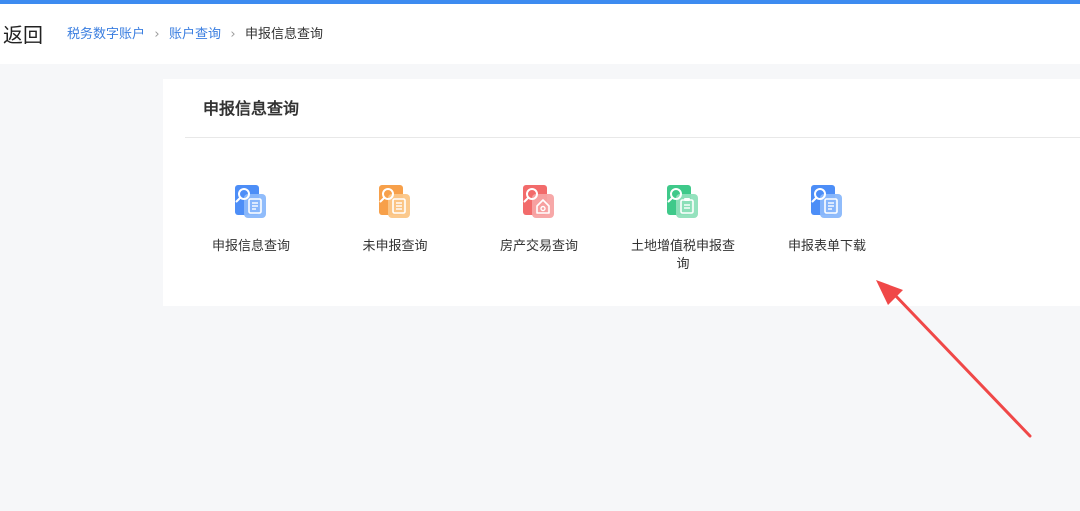  Describe the element at coordinates (284, 34) in the screenshot. I see `breadcrumb-current-page: 申报信息查询` at that location.